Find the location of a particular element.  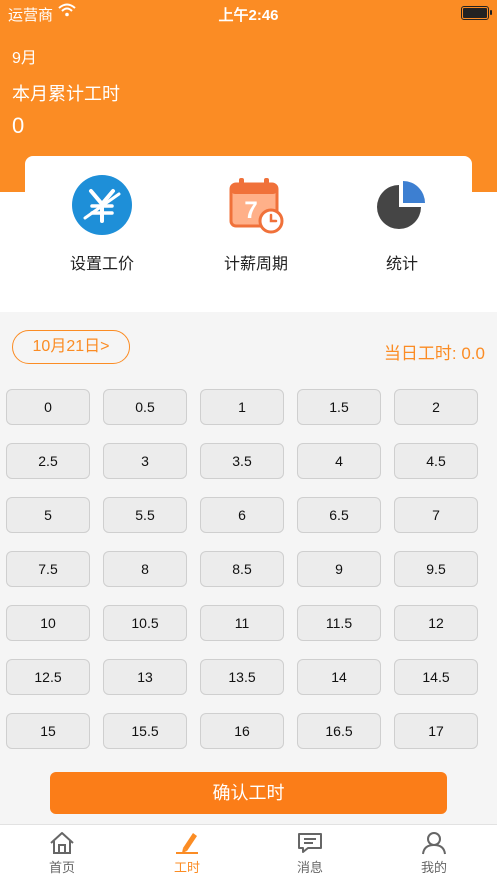

monthly-total-label: 本月累计工时 is located at coordinates (66, 94).